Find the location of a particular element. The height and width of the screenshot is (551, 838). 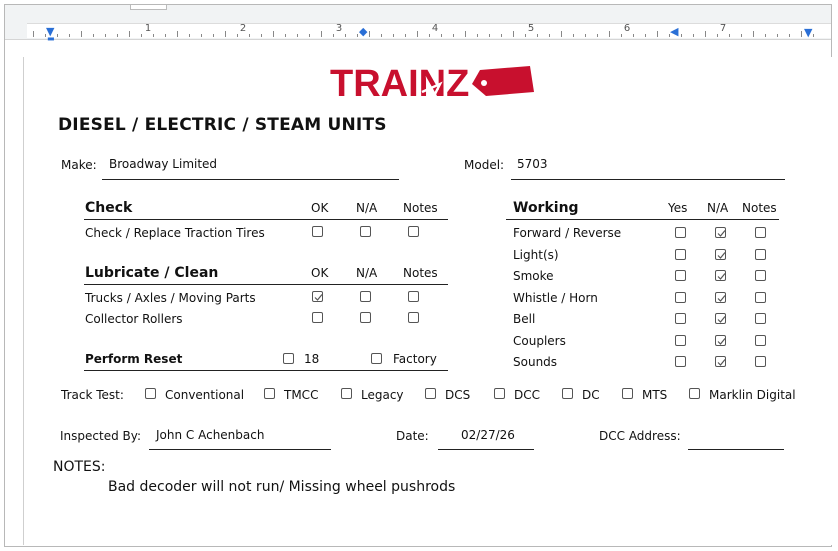

lubricate-rollers-ok-checkbox is located at coordinates (317, 317).